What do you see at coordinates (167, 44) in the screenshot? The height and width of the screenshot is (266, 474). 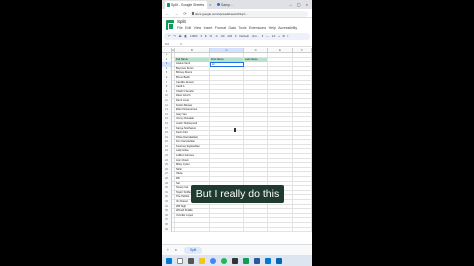 I see `name-box: C3` at bounding box center [167, 44].